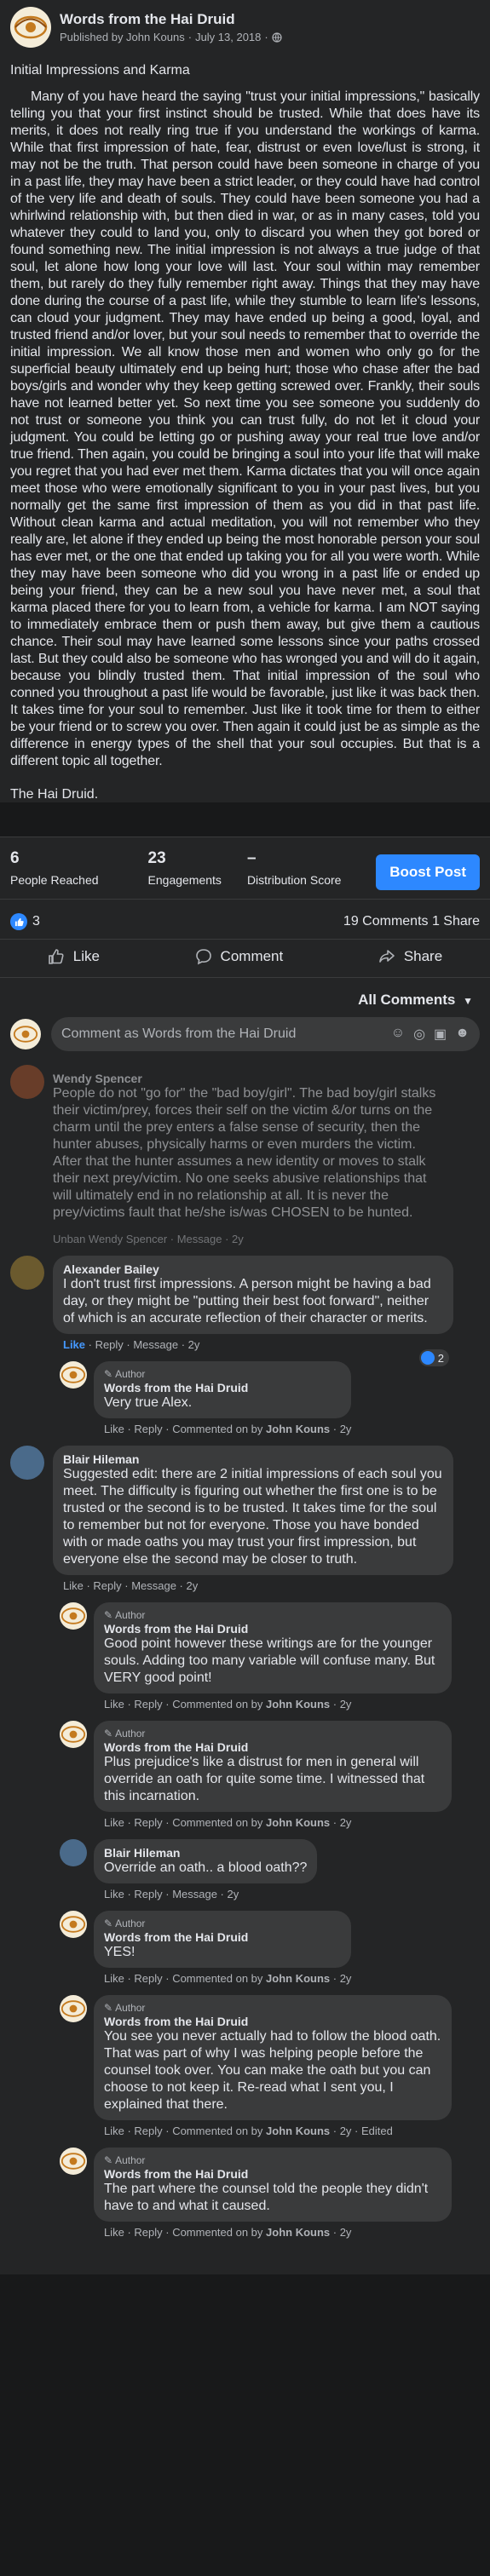  What do you see at coordinates (54, 868) in the screenshot?
I see `people-reached: 6 People Reached` at bounding box center [54, 868].